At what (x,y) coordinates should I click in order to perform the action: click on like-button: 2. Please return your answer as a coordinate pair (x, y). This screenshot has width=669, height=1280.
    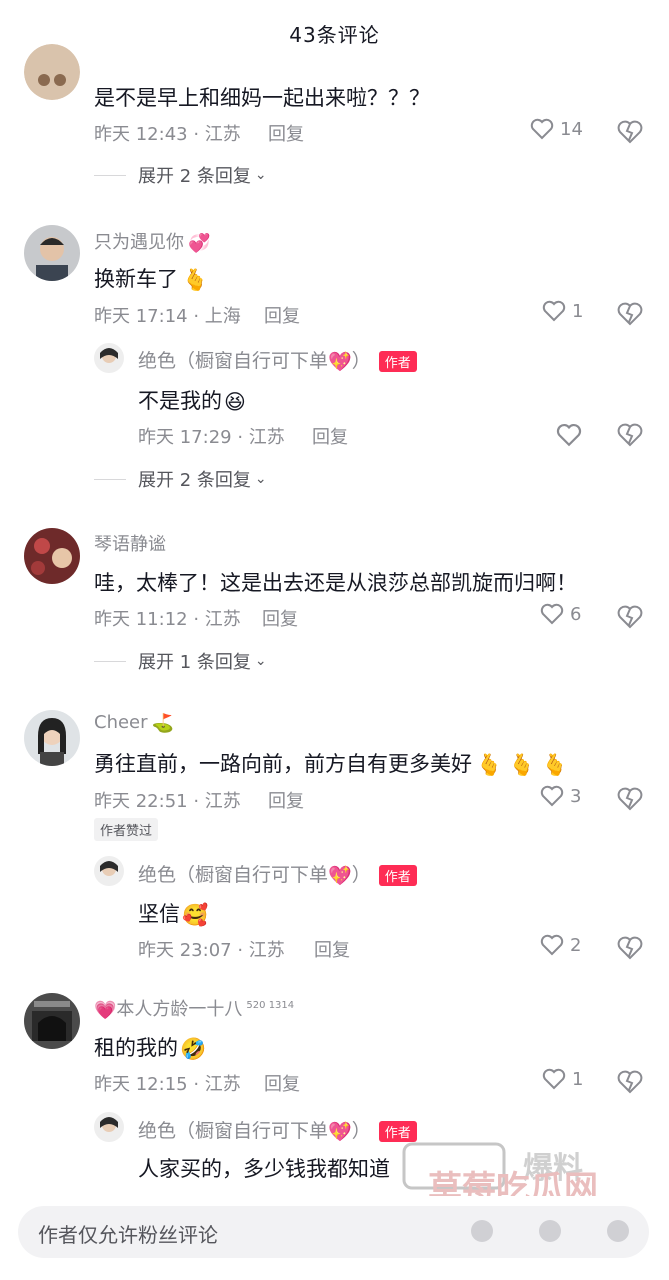
    Looking at the image, I should click on (560, 945).